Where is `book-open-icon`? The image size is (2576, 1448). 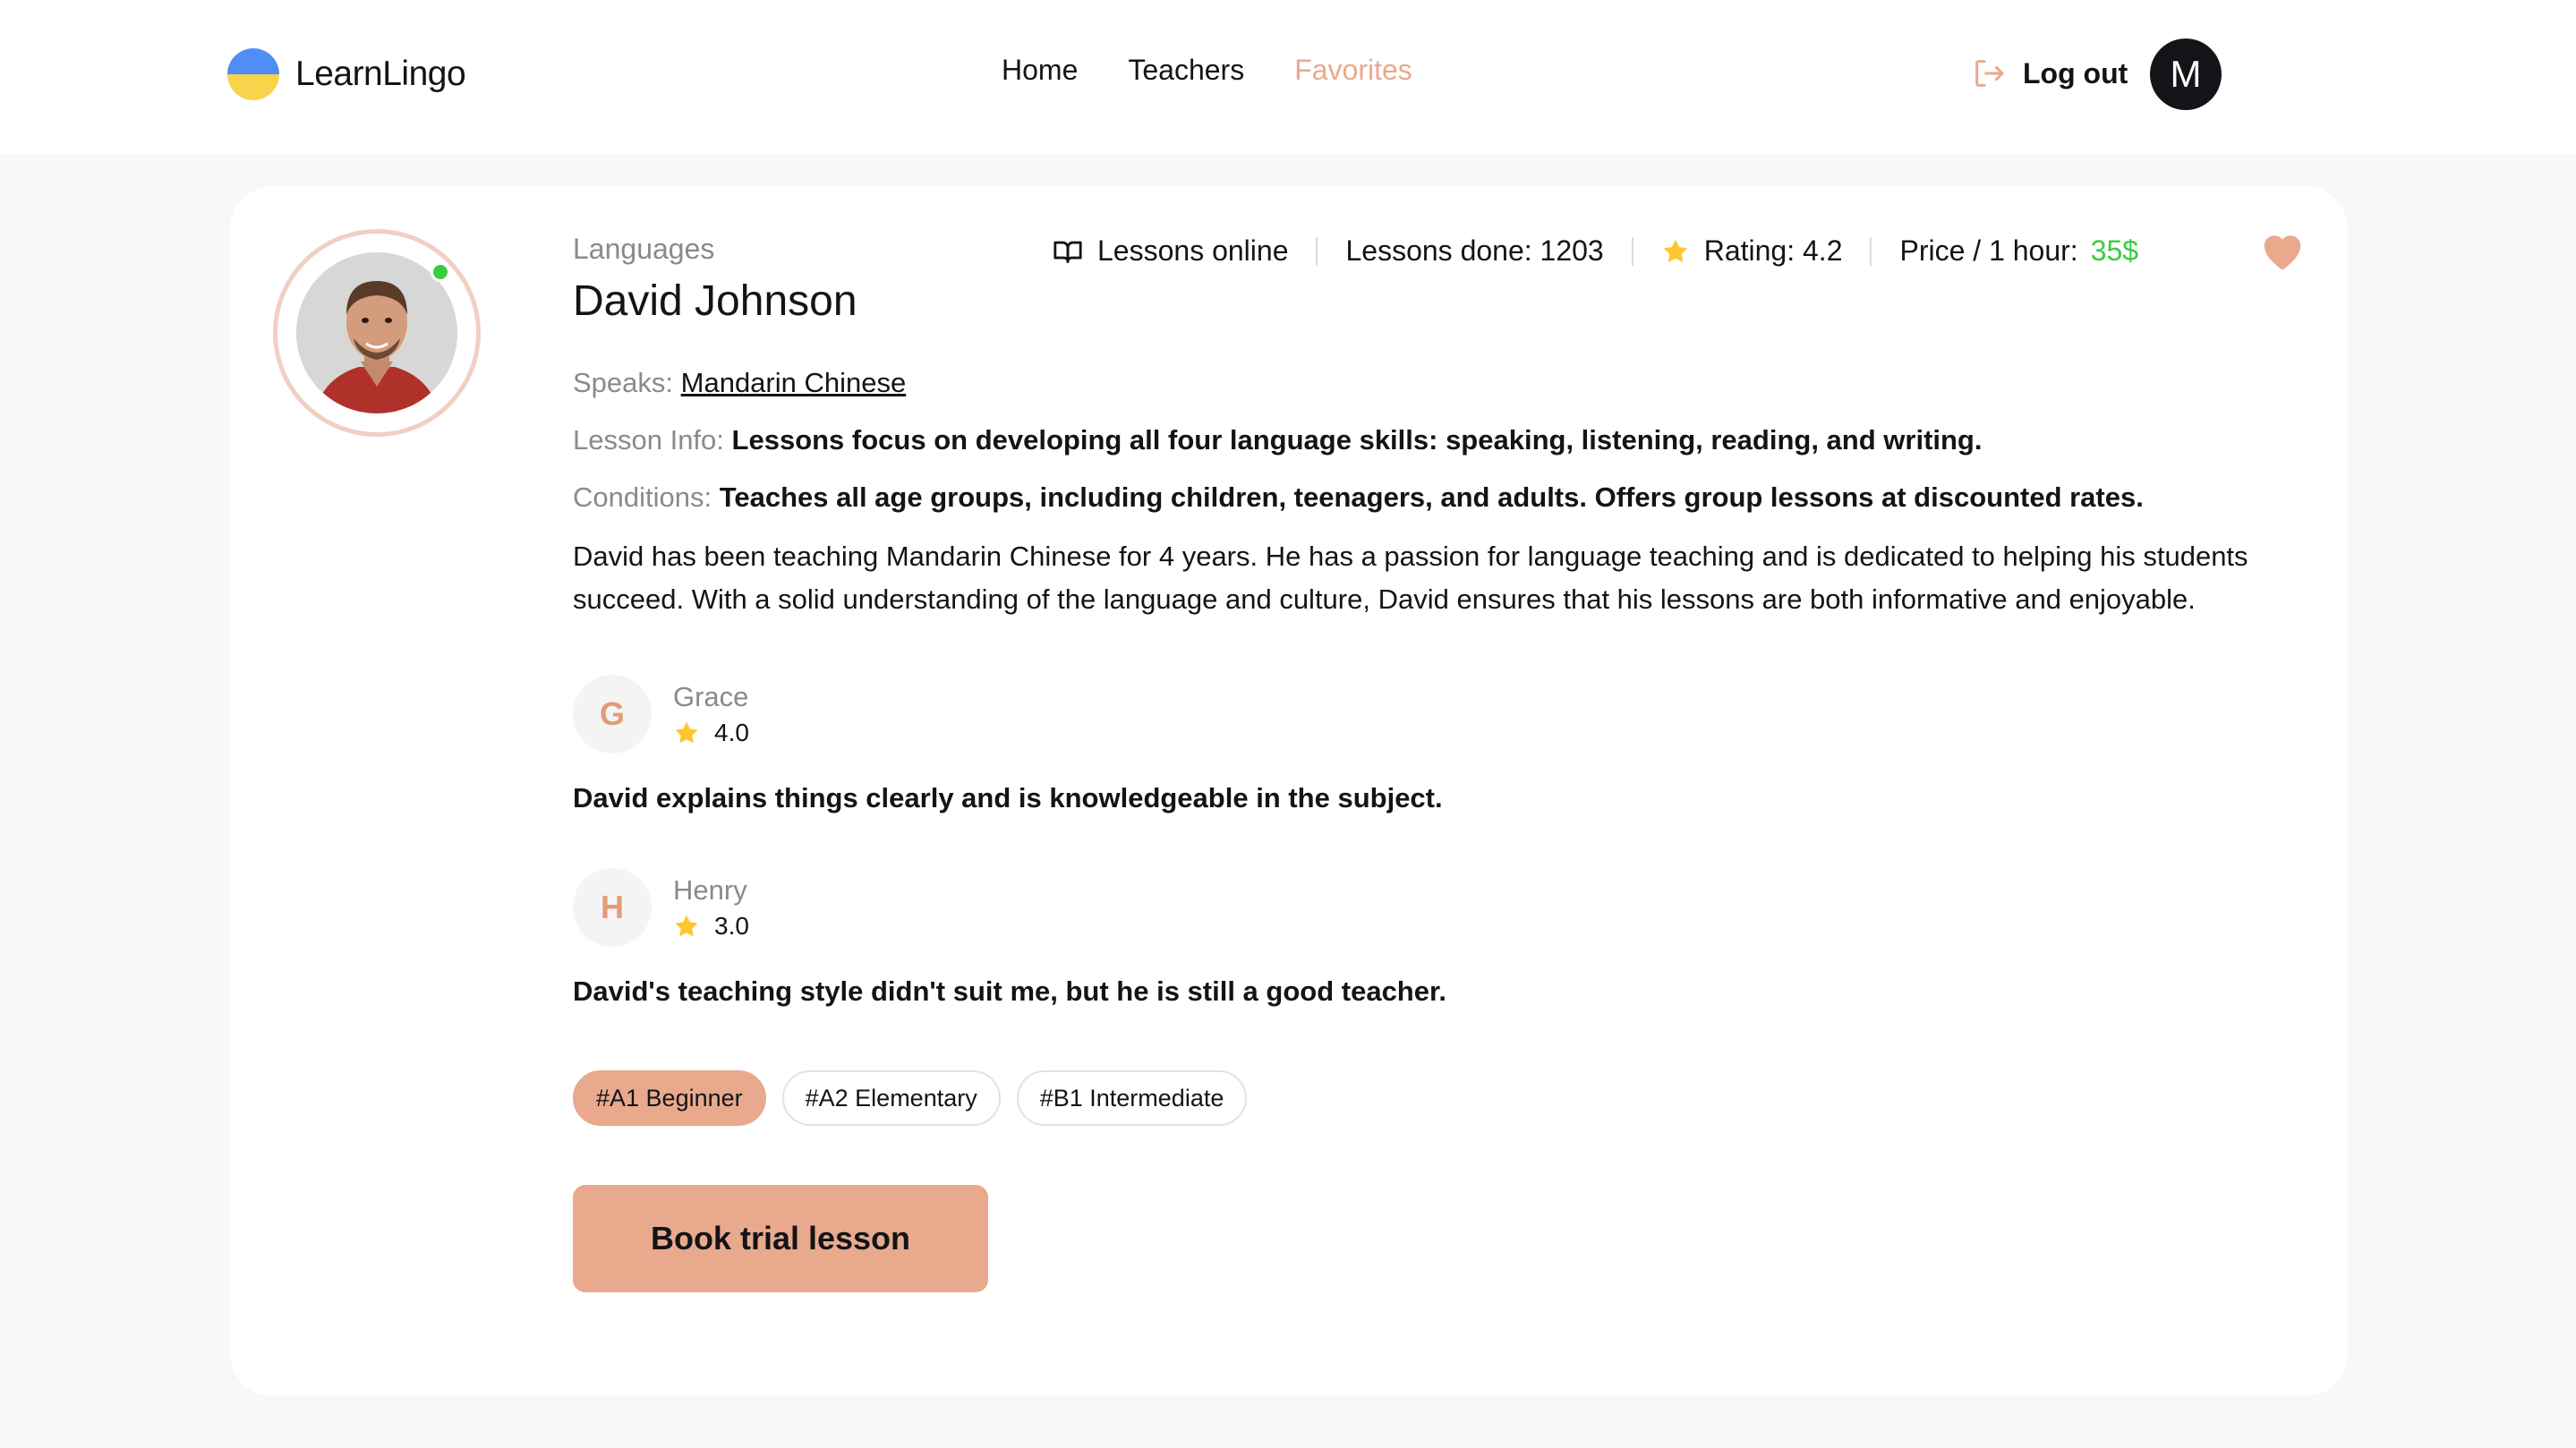
book-open-icon is located at coordinates (1067, 252).